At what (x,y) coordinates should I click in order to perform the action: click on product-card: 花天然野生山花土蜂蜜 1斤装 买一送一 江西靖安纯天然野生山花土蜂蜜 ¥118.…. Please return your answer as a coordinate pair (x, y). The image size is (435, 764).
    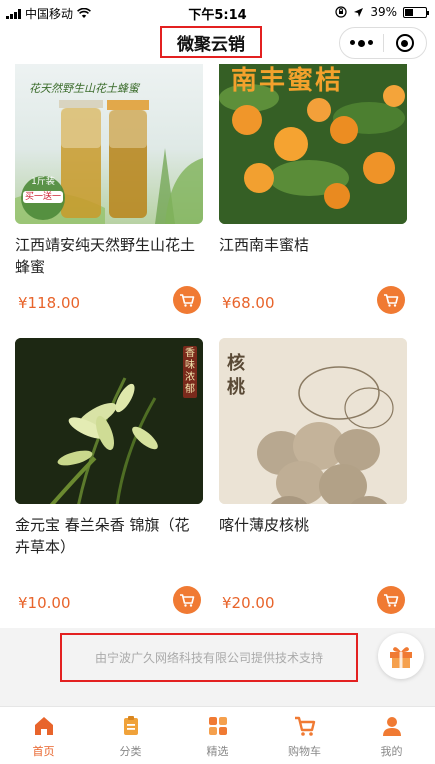
    Looking at the image, I should click on (109, 189).